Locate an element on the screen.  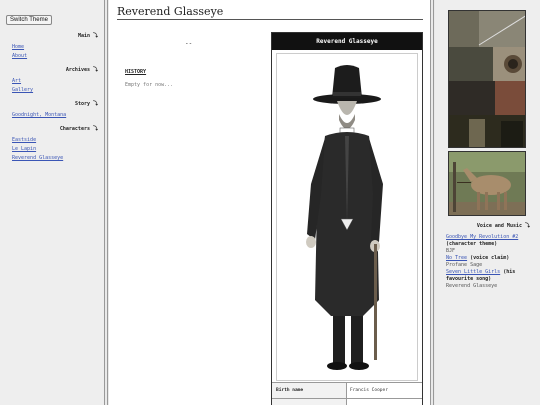
nav-link-eastside: Eastside is located at coordinates (55, 140).